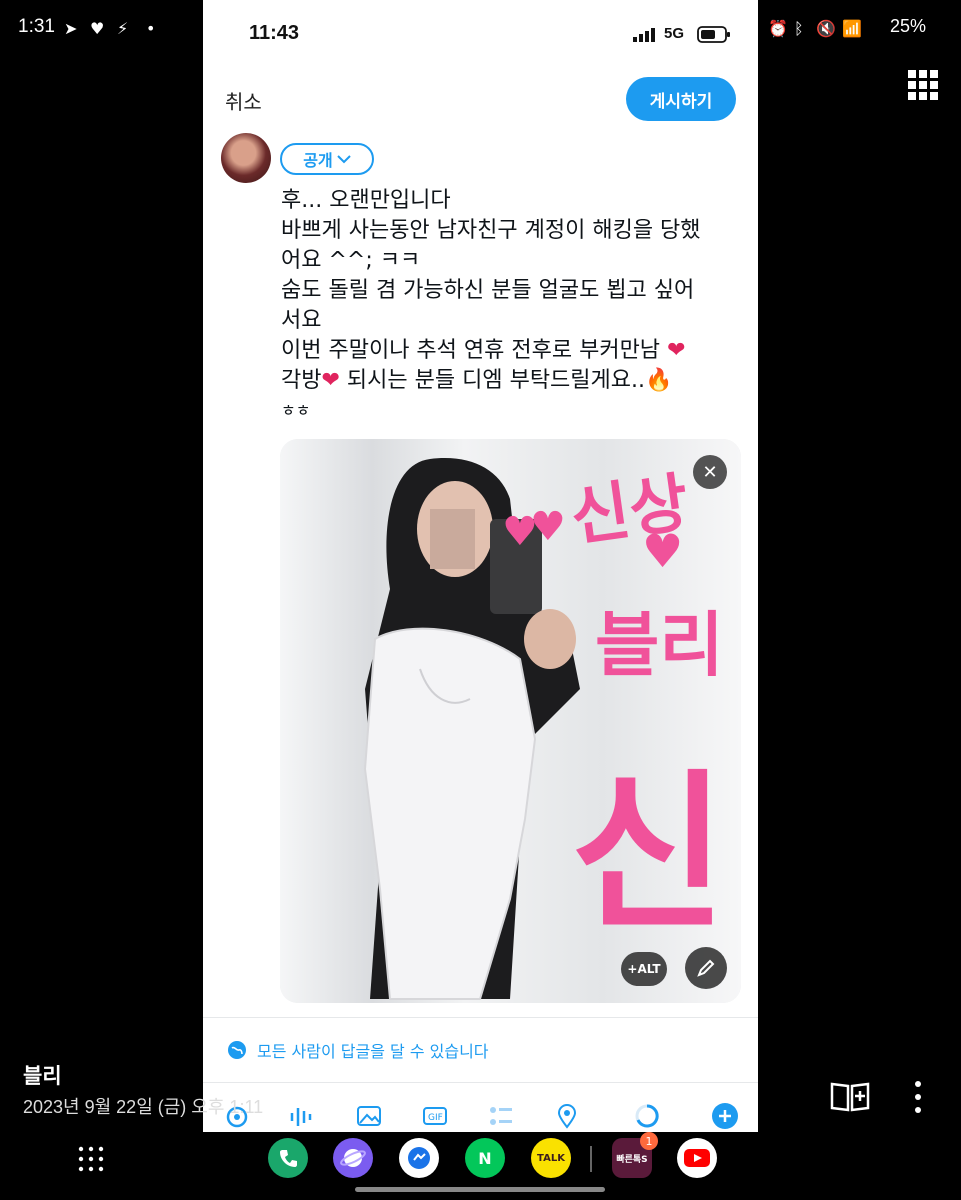  What do you see at coordinates (923, 85) in the screenshot?
I see `apps-grid-icon` at bounding box center [923, 85].